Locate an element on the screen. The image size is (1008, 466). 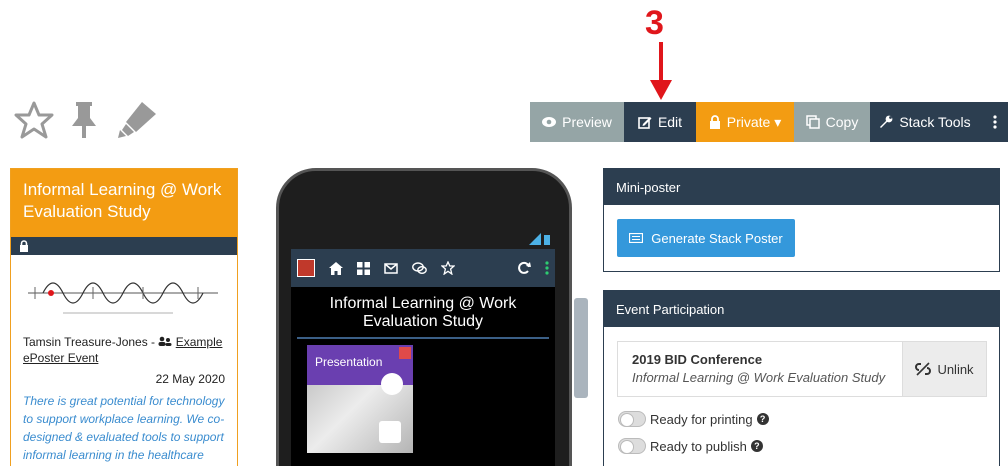
annotation-arrow-icon is located at coordinates (661, 71).